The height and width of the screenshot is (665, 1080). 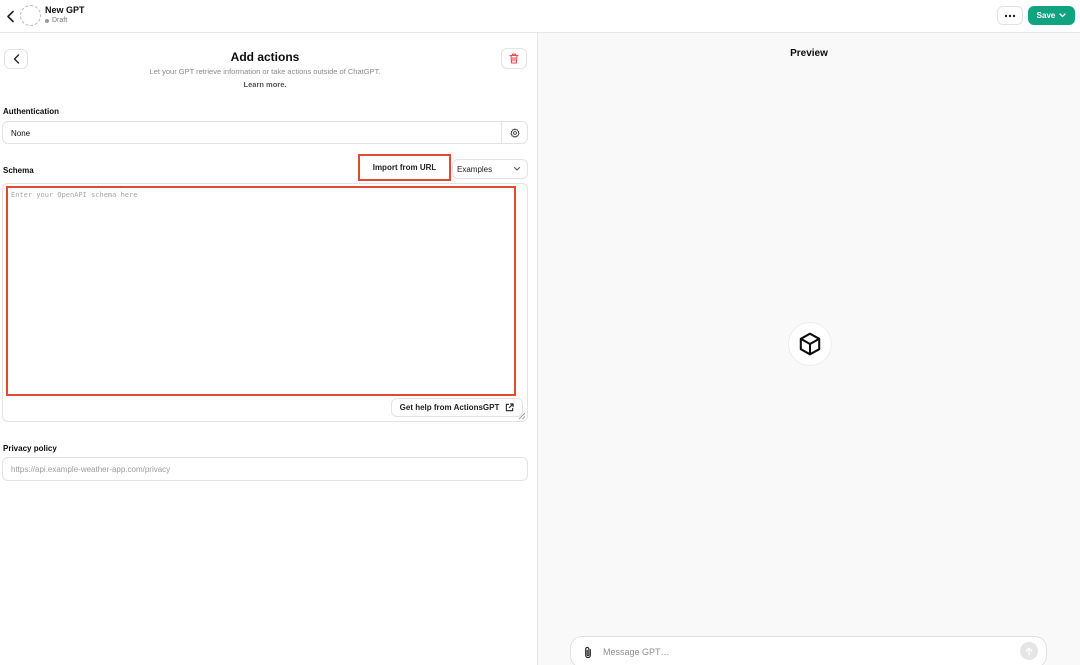 What do you see at coordinates (265, 469) in the screenshot?
I see `privacy-policy-input` at bounding box center [265, 469].